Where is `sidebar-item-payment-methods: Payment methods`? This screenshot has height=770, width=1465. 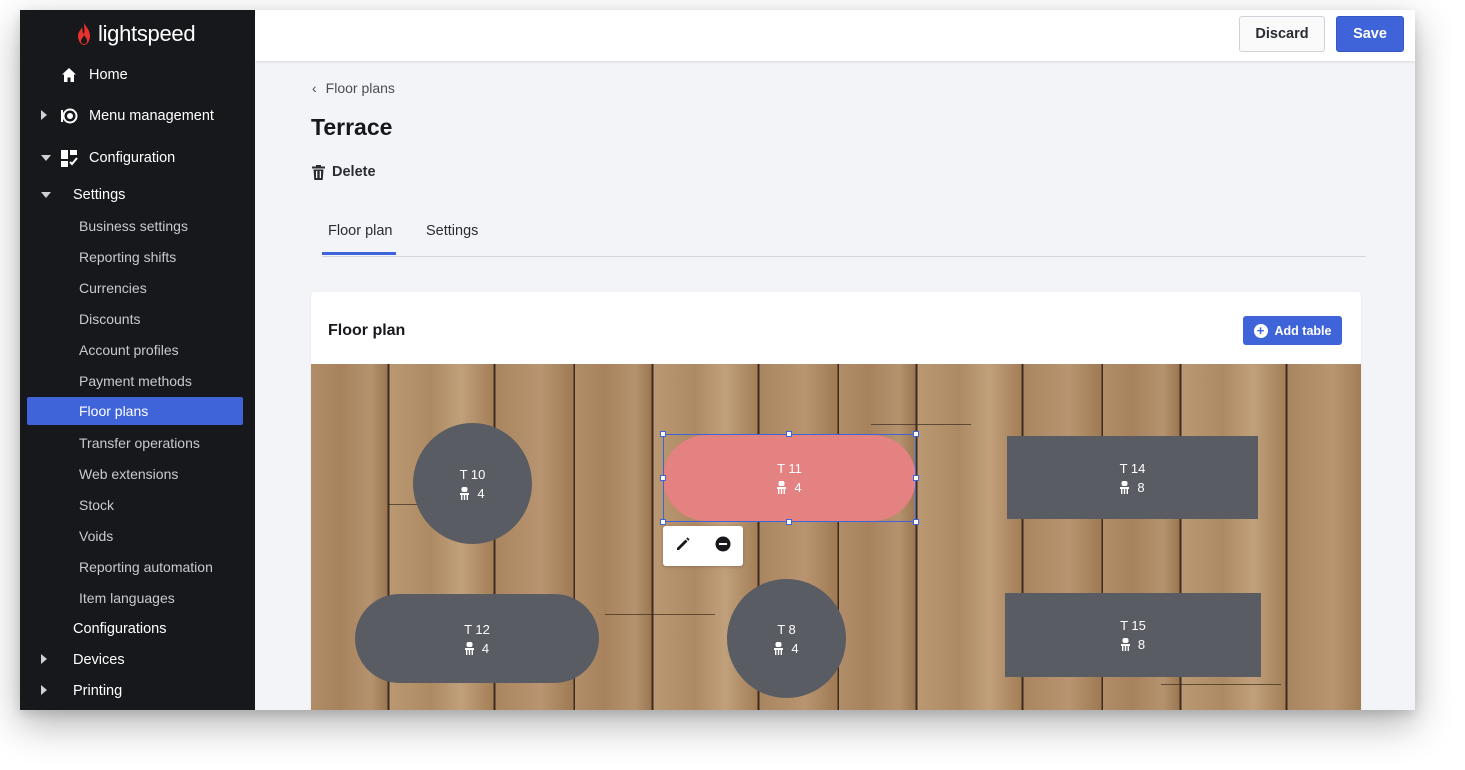
sidebar-item-payment-methods: Payment methods is located at coordinates (135, 381).